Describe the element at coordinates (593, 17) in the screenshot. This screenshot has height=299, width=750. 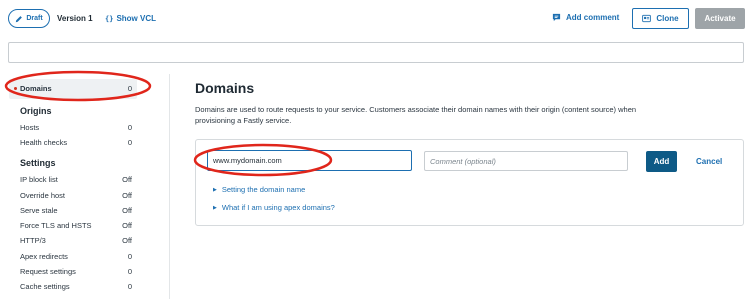
I see `add-comment-label: Add comment` at that location.